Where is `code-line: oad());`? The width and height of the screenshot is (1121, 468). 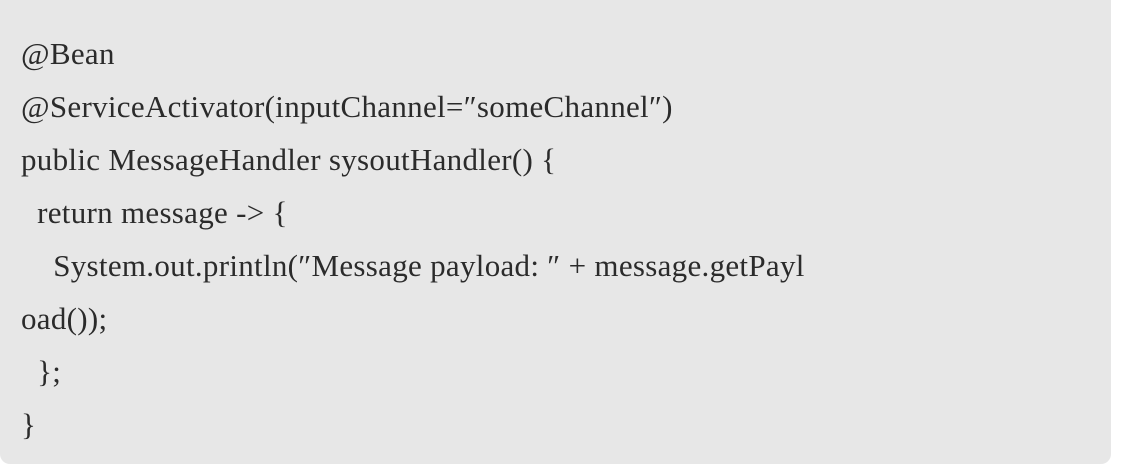 code-line: oad()); is located at coordinates (64, 318).